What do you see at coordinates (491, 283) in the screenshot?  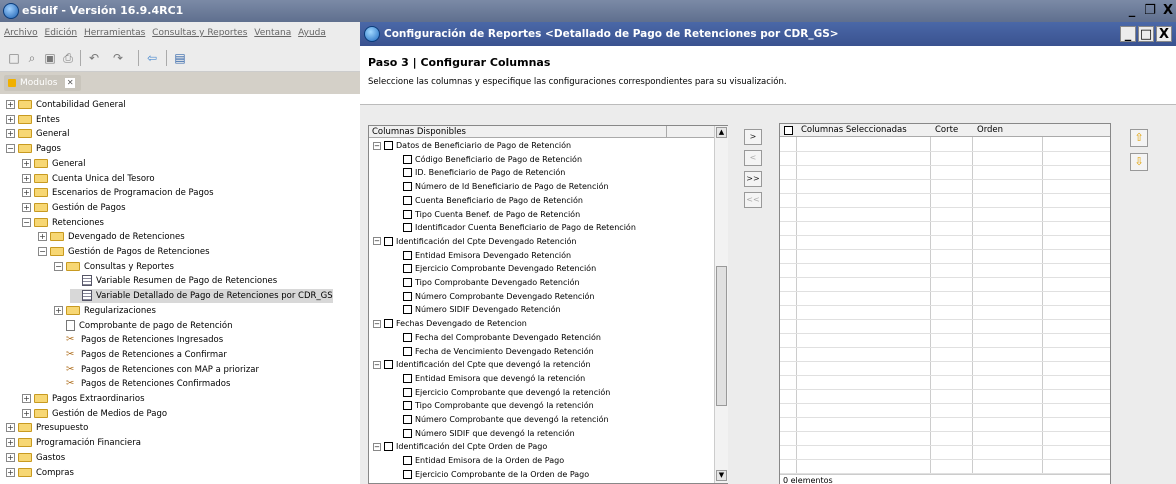 I see `column-item: Tipo Comprobante Devengado Retención` at bounding box center [491, 283].